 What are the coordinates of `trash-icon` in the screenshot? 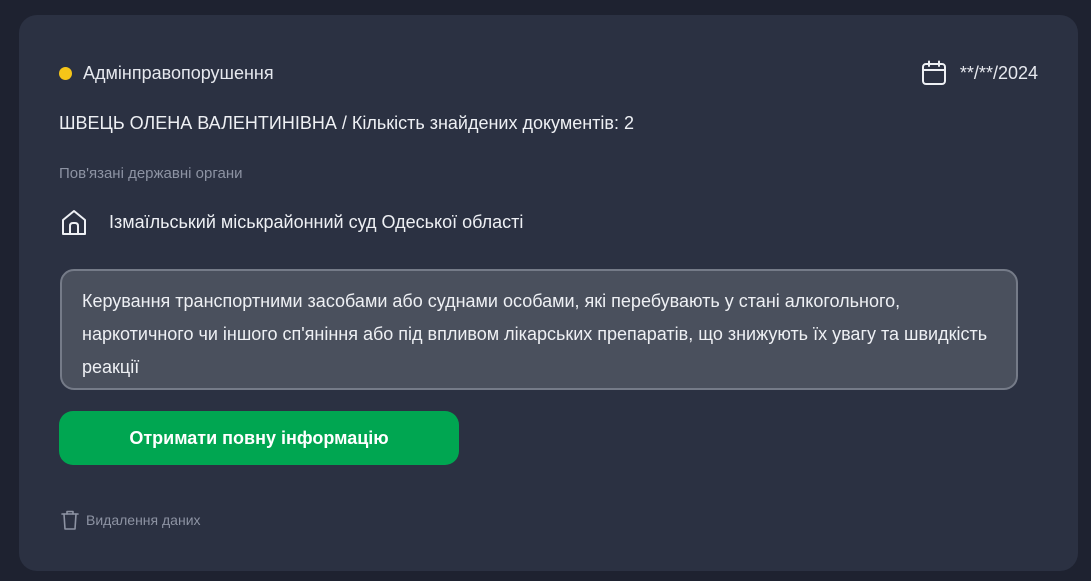 It's located at (70, 520).